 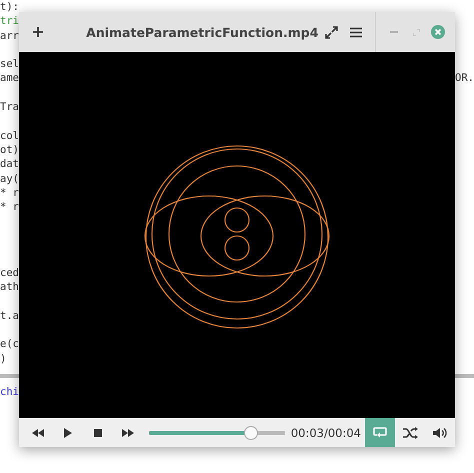 I want to click on volume-icon, so click(x=440, y=432).